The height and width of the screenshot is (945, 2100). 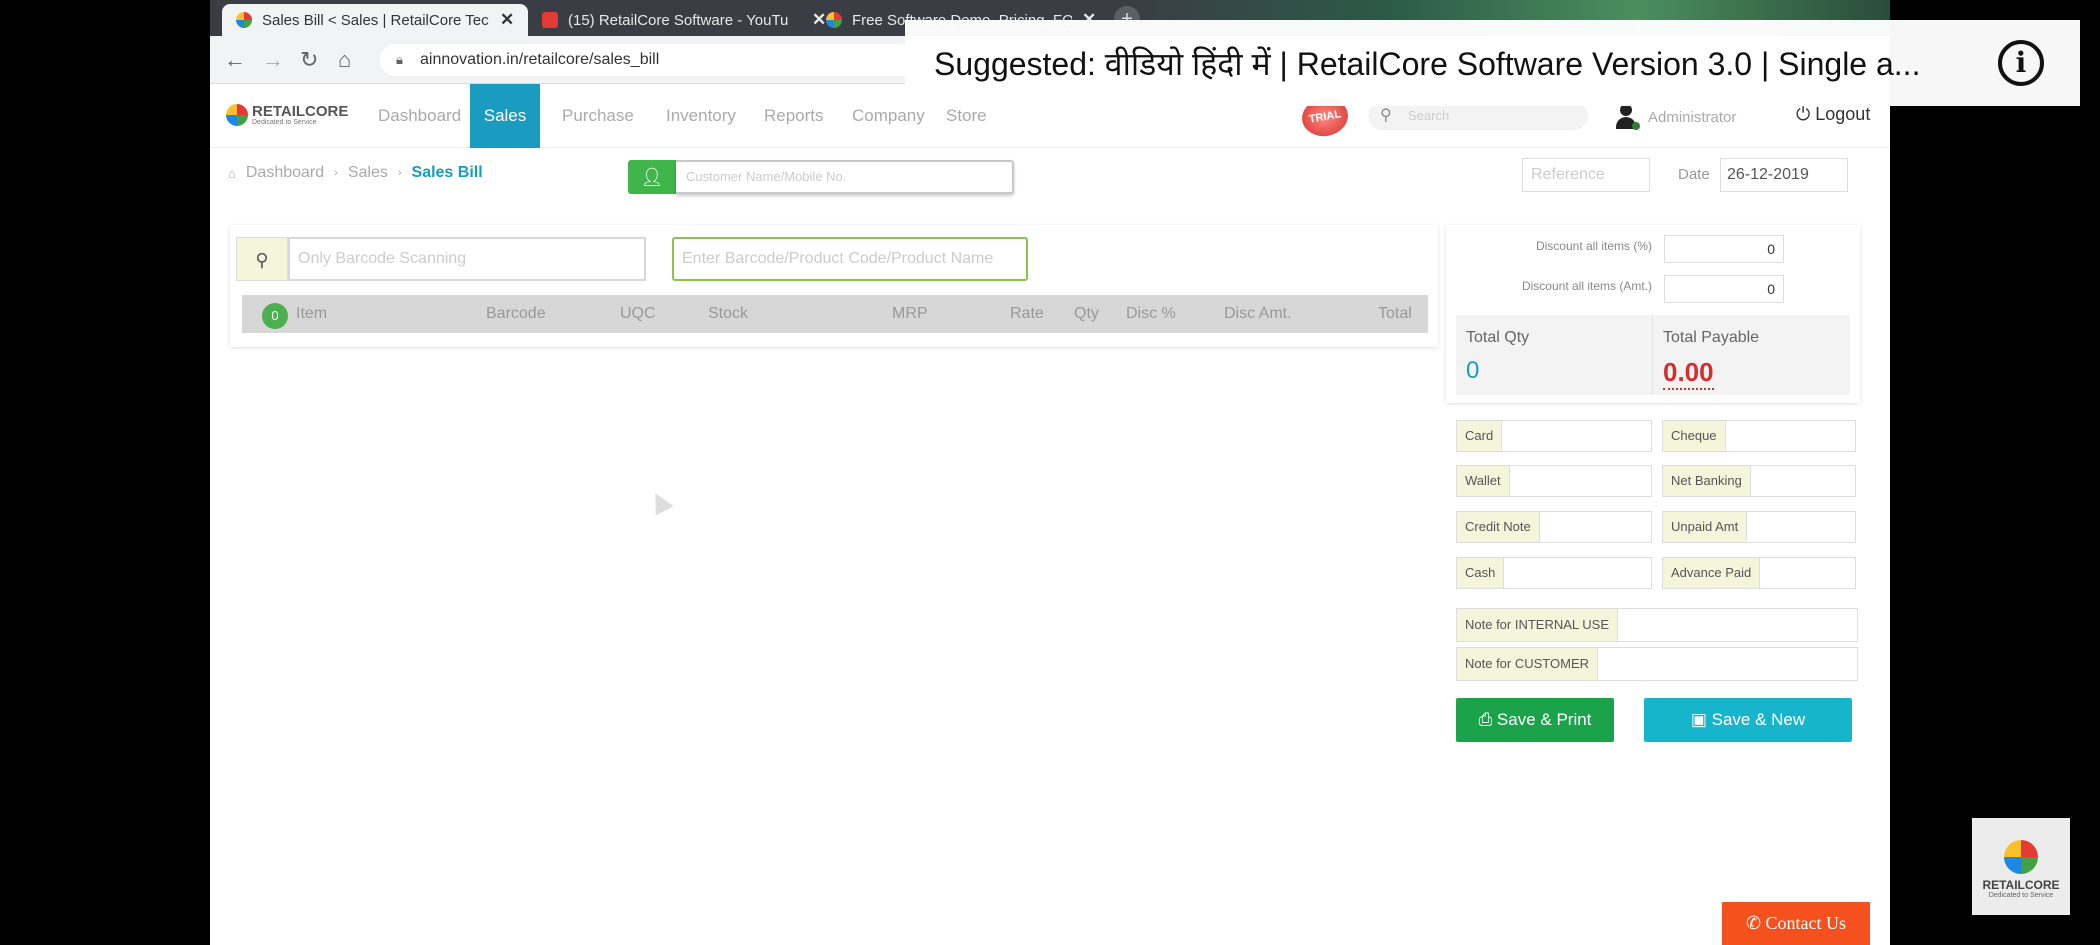 What do you see at coordinates (1806, 923) in the screenshot?
I see `contact-label: Contact Us` at bounding box center [1806, 923].